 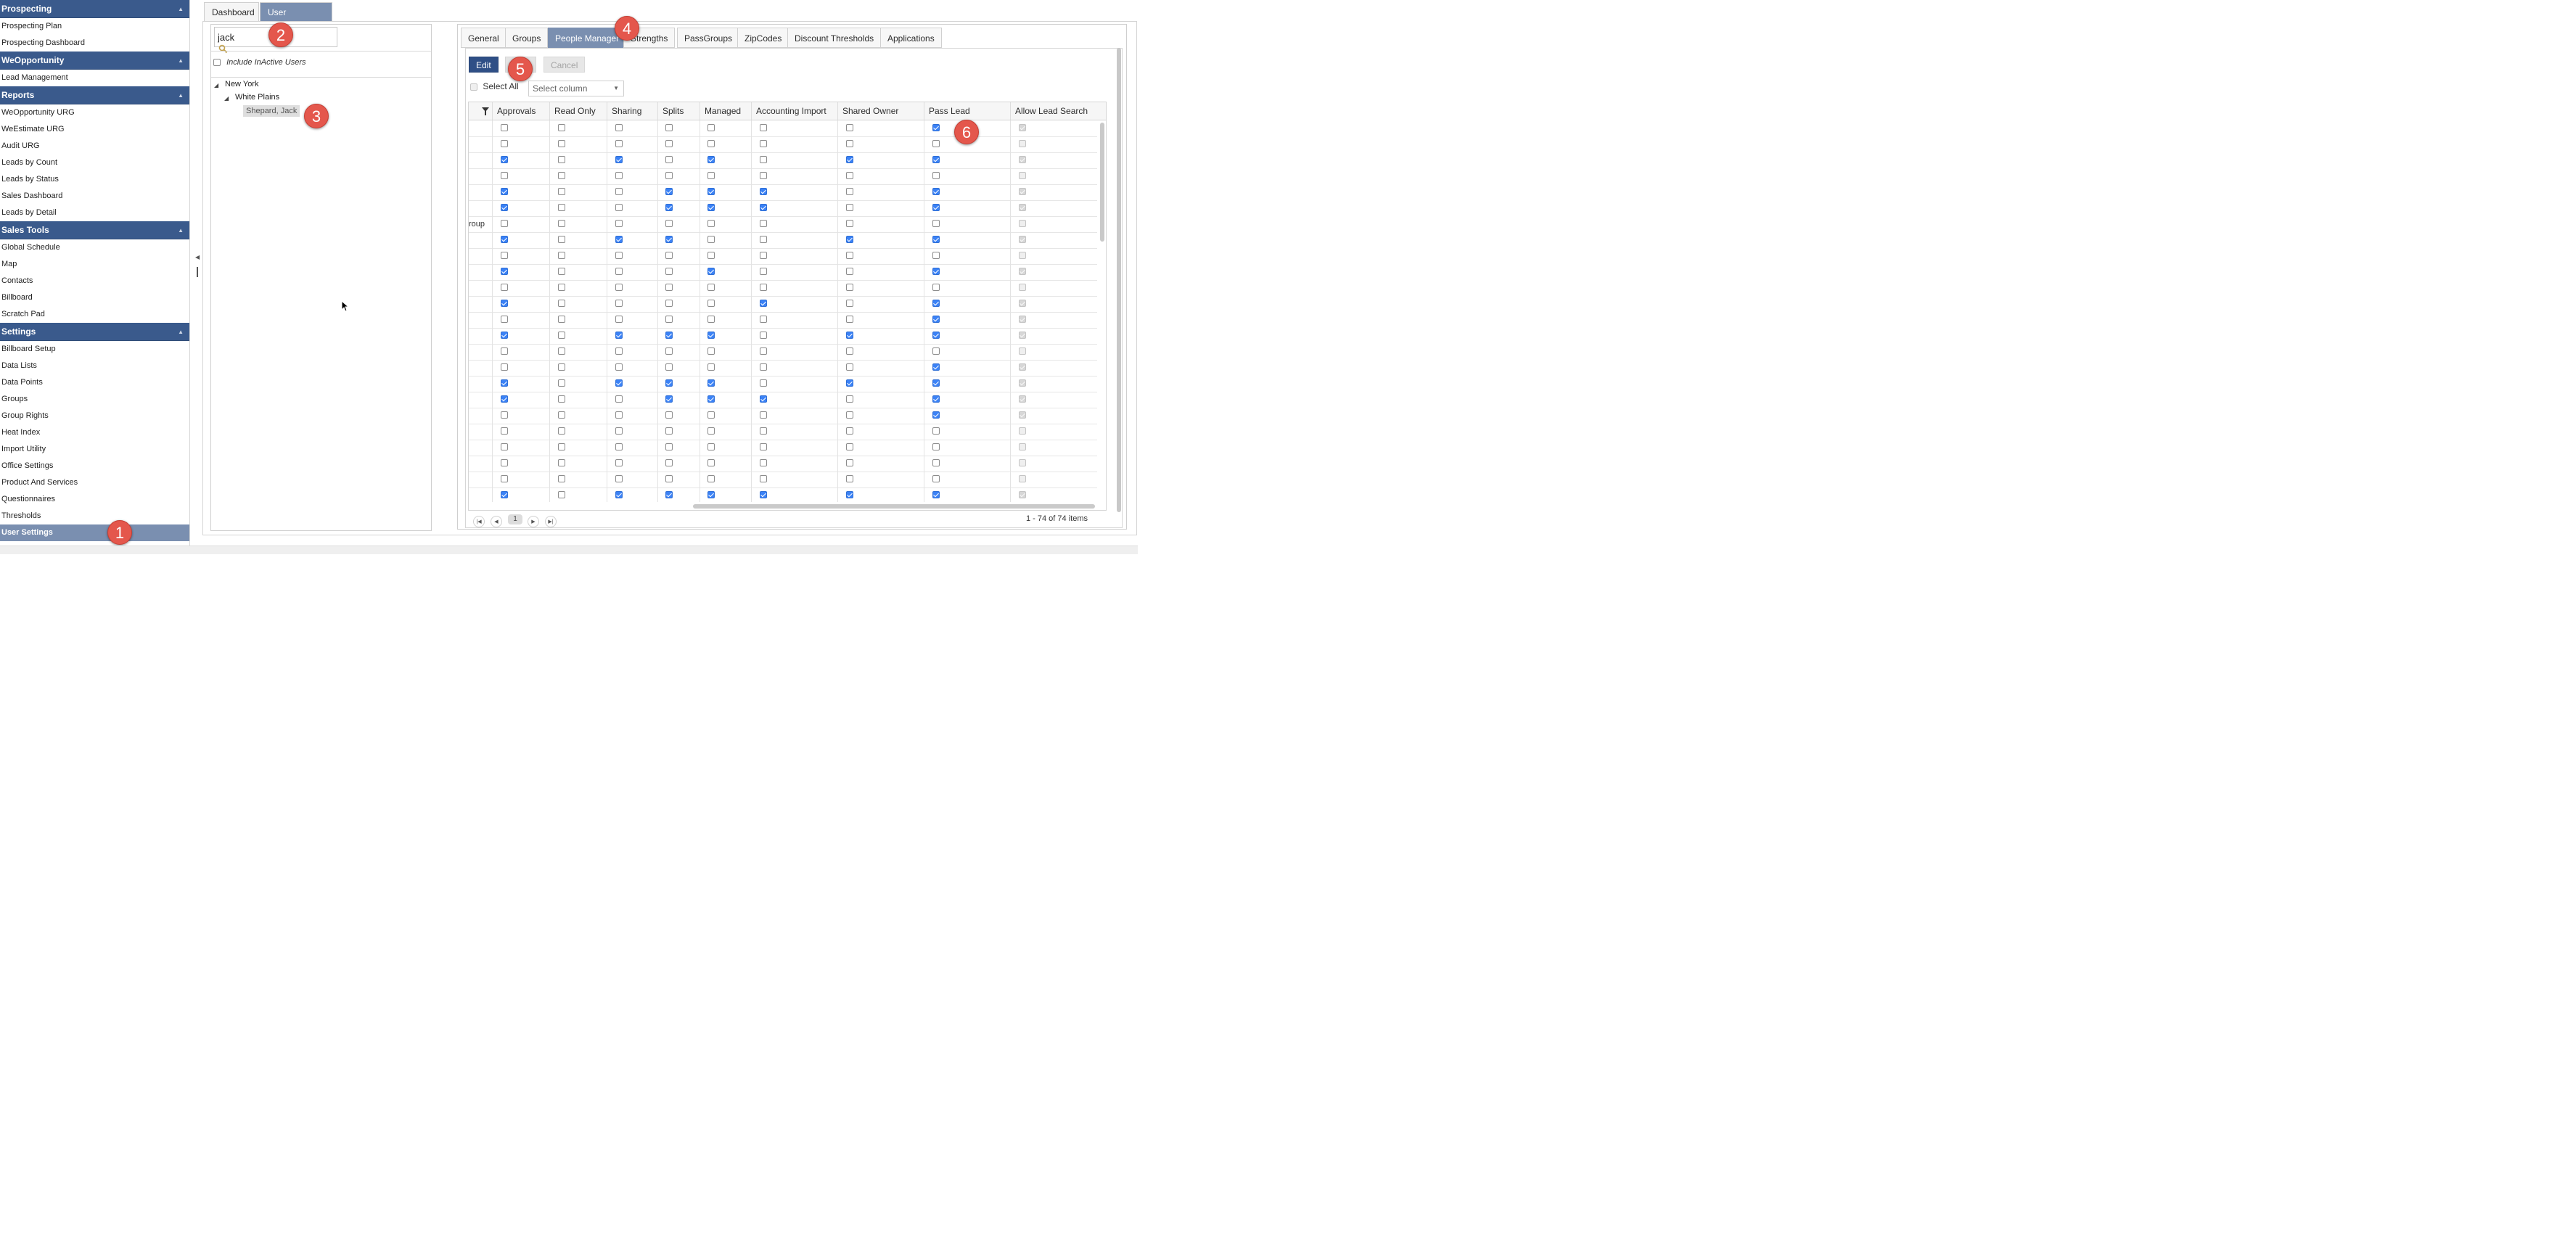 I want to click on expand-arrow-icon: ◢, so click(x=226, y=99).